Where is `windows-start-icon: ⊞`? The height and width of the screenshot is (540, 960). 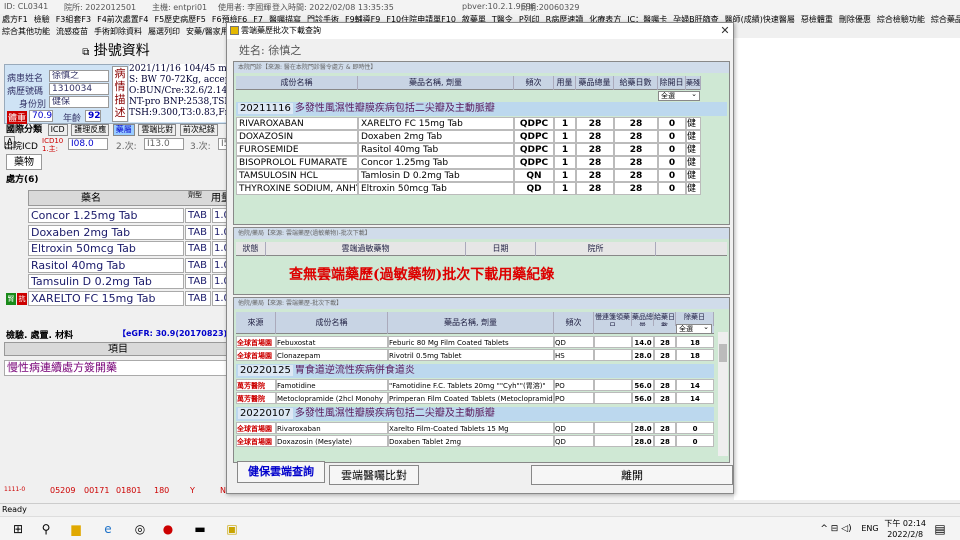 windows-start-icon: ⊞ is located at coordinates (18, 529).